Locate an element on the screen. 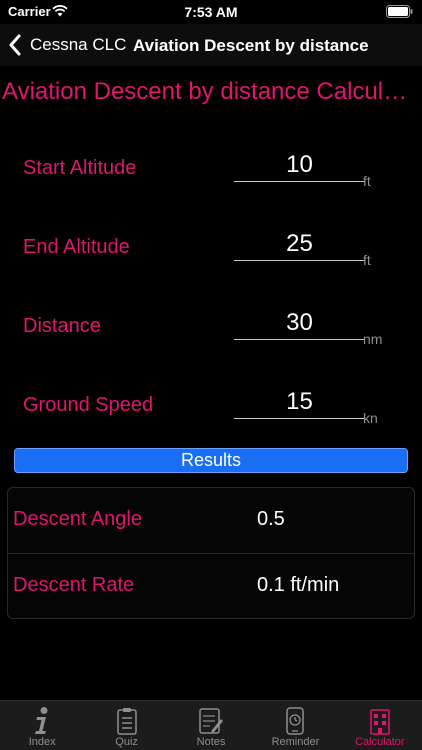  result-row-descent-rate: Descent Rate 0.1 ft/min is located at coordinates (211, 585).